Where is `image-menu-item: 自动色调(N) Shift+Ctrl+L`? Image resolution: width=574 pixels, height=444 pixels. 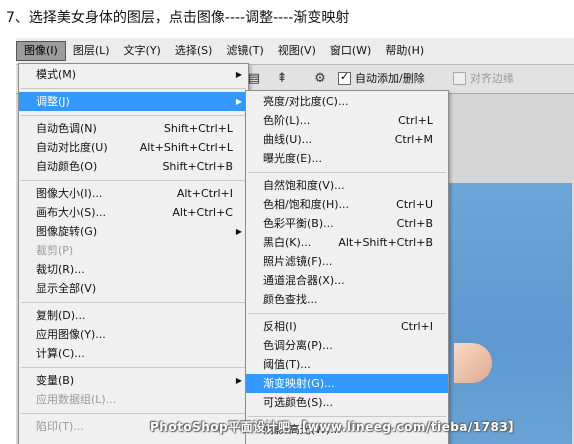 image-menu-item: 自动色调(N) Shift+Ctrl+L is located at coordinates (133, 128).